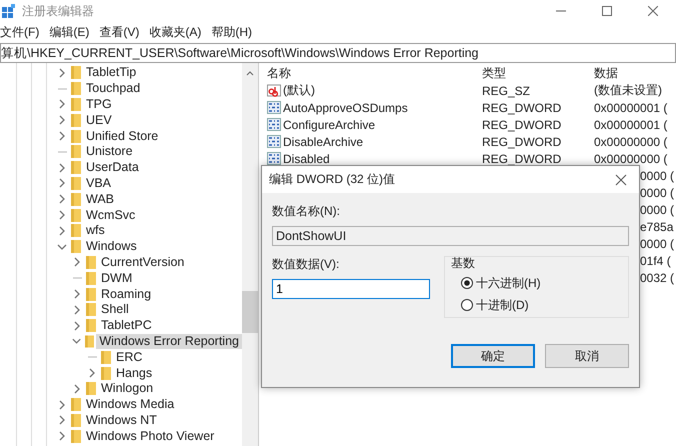 Image resolution: width=676 pixels, height=446 pixels. Describe the element at coordinates (508, 283) in the screenshot. I see `radio-label: 十六进制(H)` at that location.